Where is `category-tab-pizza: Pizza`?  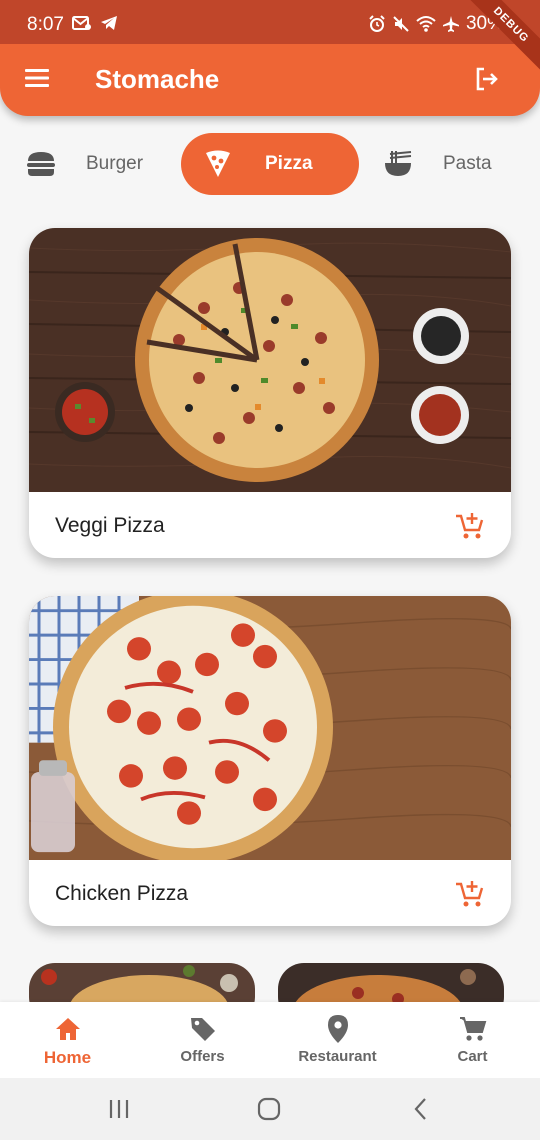 category-tab-pizza: Pizza is located at coordinates (270, 164).